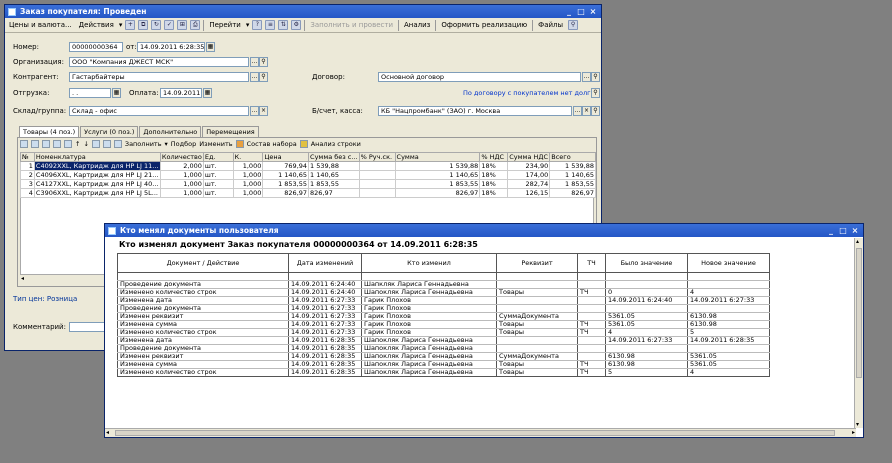  Describe the element at coordinates (479, 77) in the screenshot. I see `contract-field: Основной договор` at that location.